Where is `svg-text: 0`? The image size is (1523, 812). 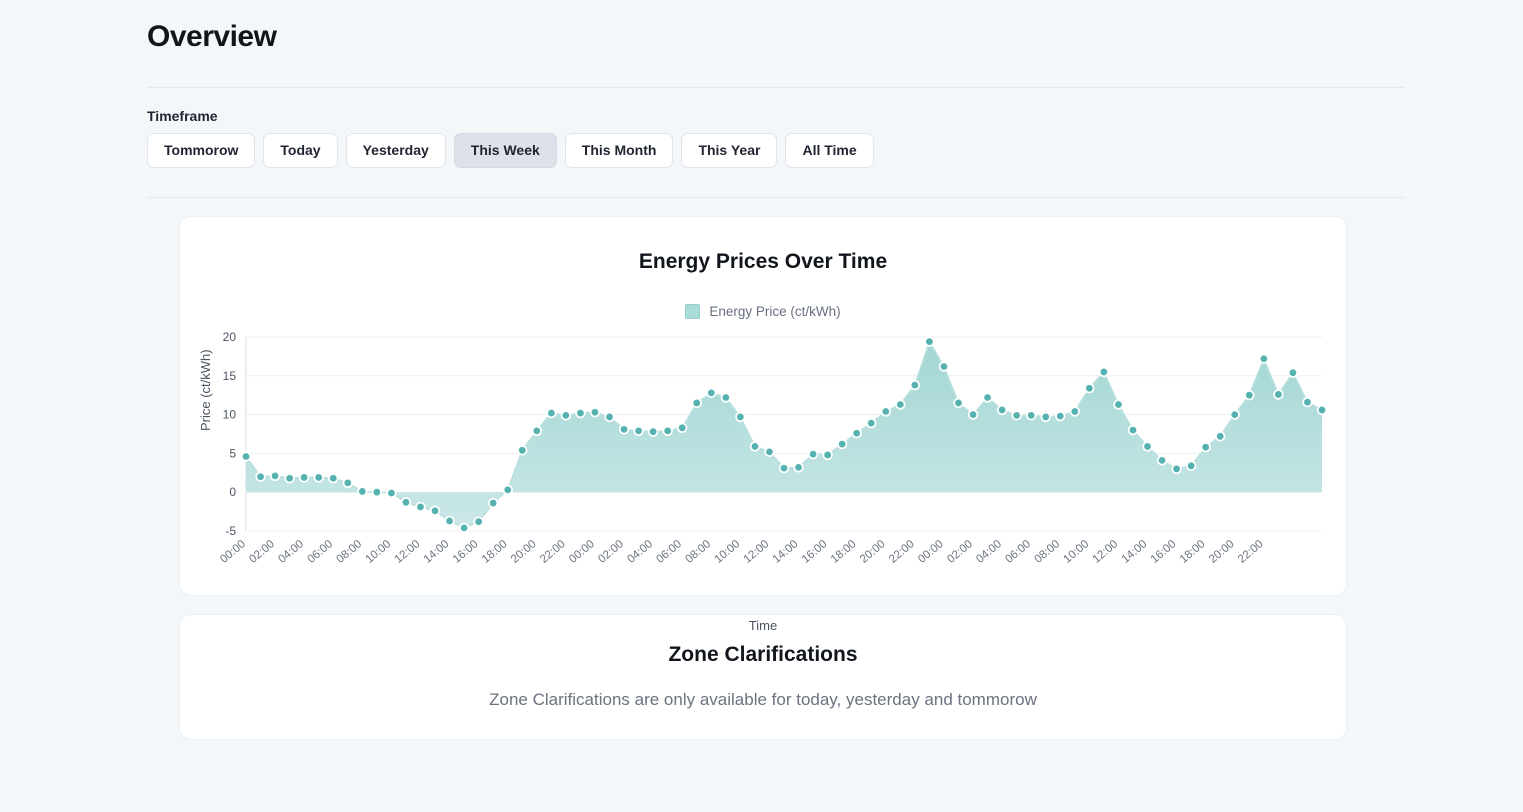
svg-text: 0 is located at coordinates (232, 492).